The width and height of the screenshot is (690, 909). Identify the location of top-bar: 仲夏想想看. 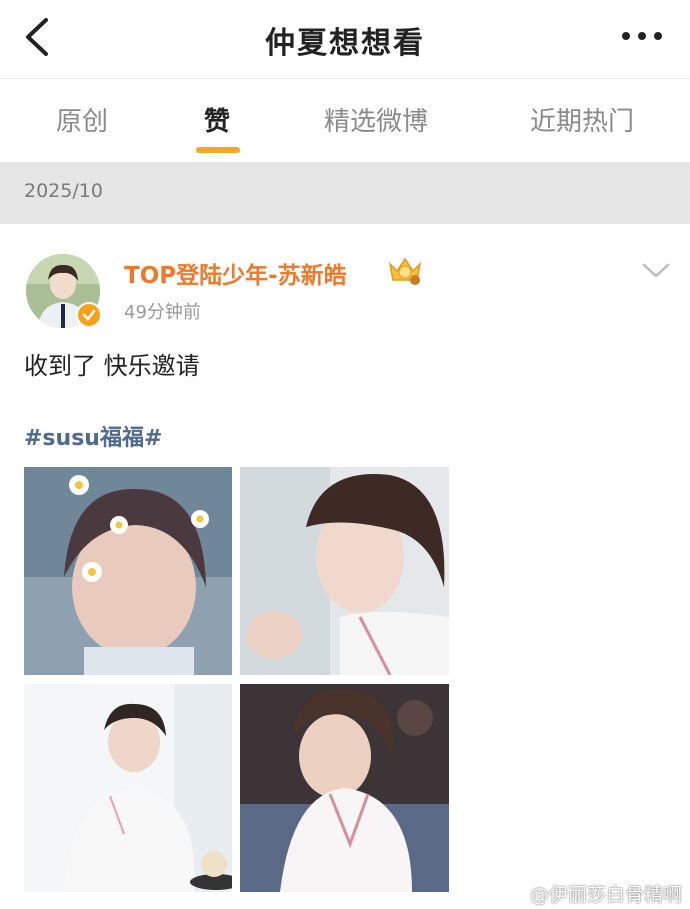
(345, 39).